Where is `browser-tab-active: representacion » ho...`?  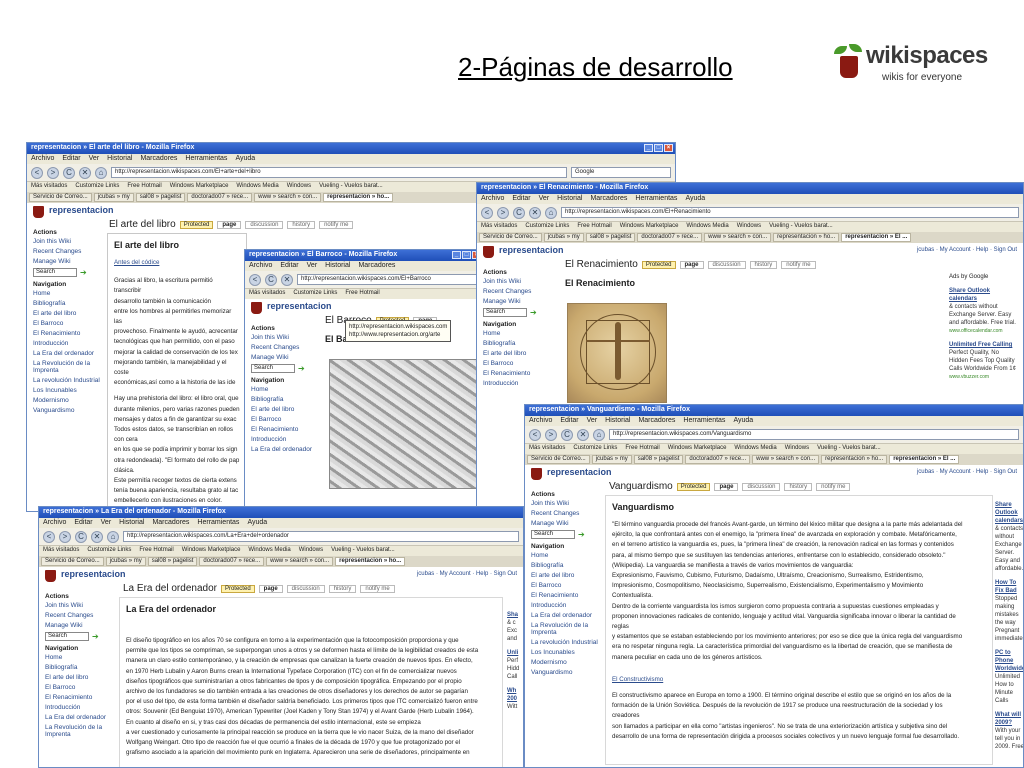 browser-tab-active: representacion » ho... is located at coordinates (370, 561).